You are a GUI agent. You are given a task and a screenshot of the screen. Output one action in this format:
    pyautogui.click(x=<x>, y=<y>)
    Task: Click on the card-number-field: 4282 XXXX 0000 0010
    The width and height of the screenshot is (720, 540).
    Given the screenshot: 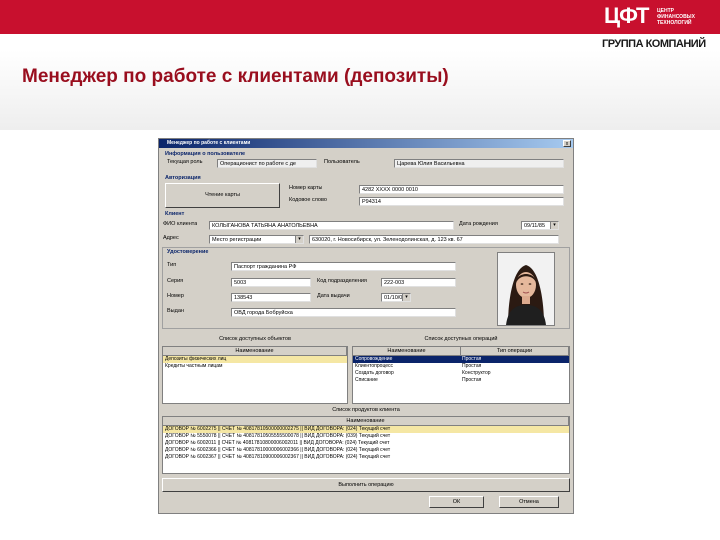 What is the action you would take?
    pyautogui.click(x=461, y=189)
    